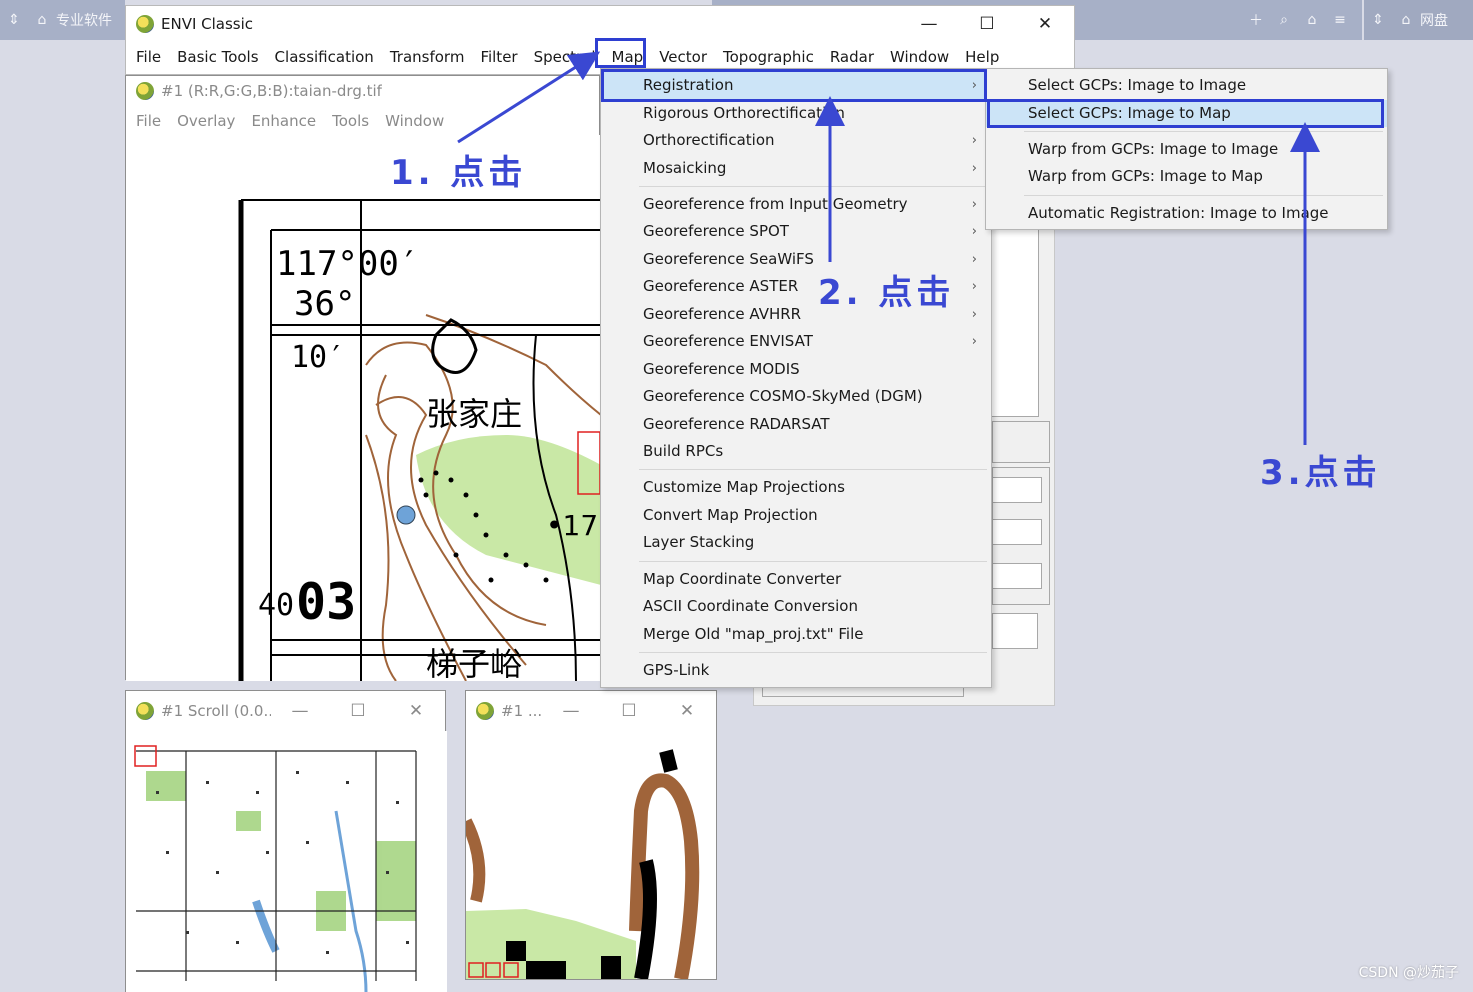  I want to click on dialog-button, so click(1015, 631).